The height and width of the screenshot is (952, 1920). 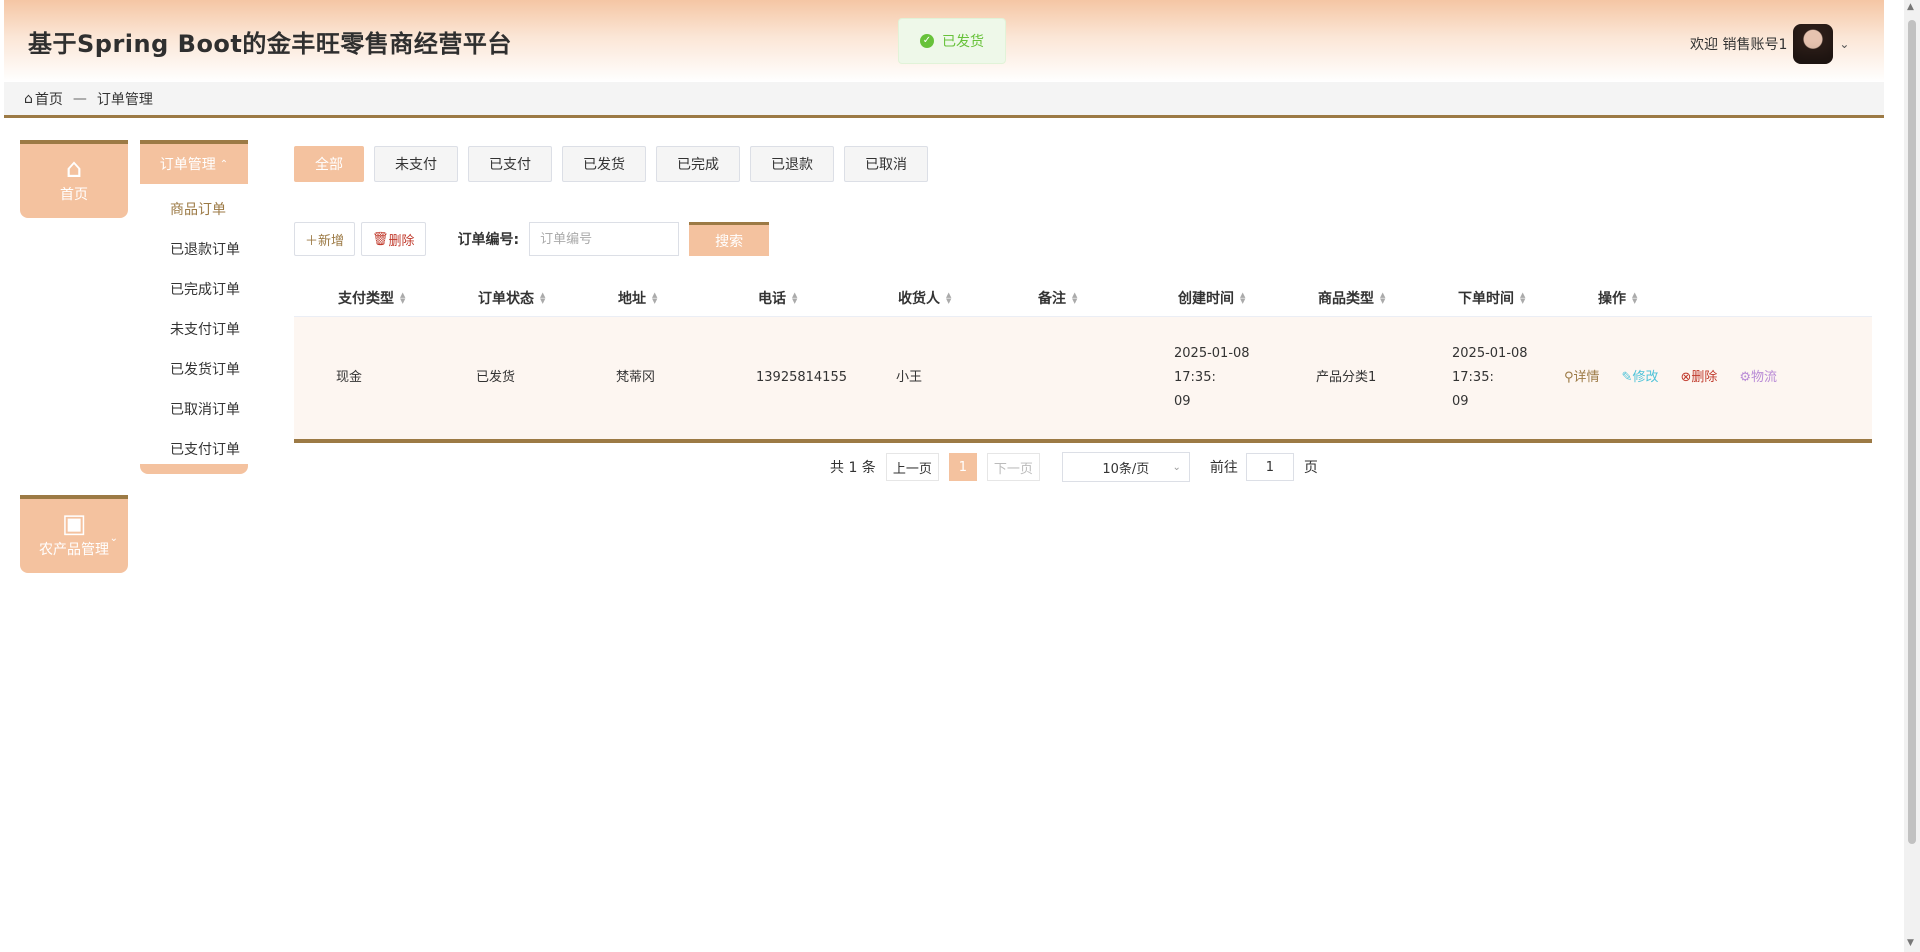 What do you see at coordinates (698, 164) in the screenshot?
I see `tab-completed: 已完成` at bounding box center [698, 164].